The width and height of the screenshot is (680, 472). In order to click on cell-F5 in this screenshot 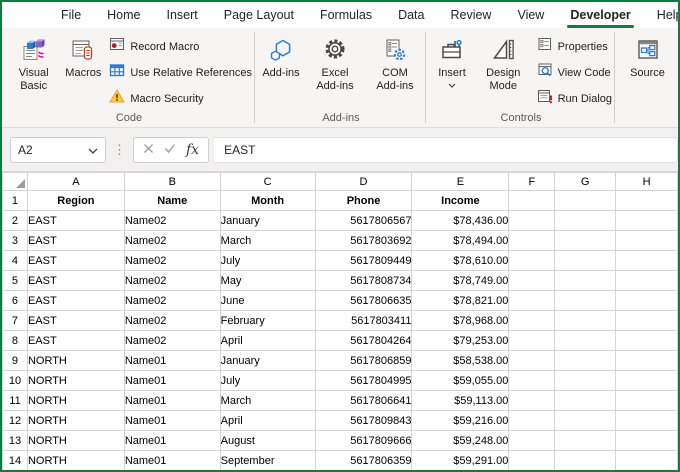, I will do `click(532, 280)`.